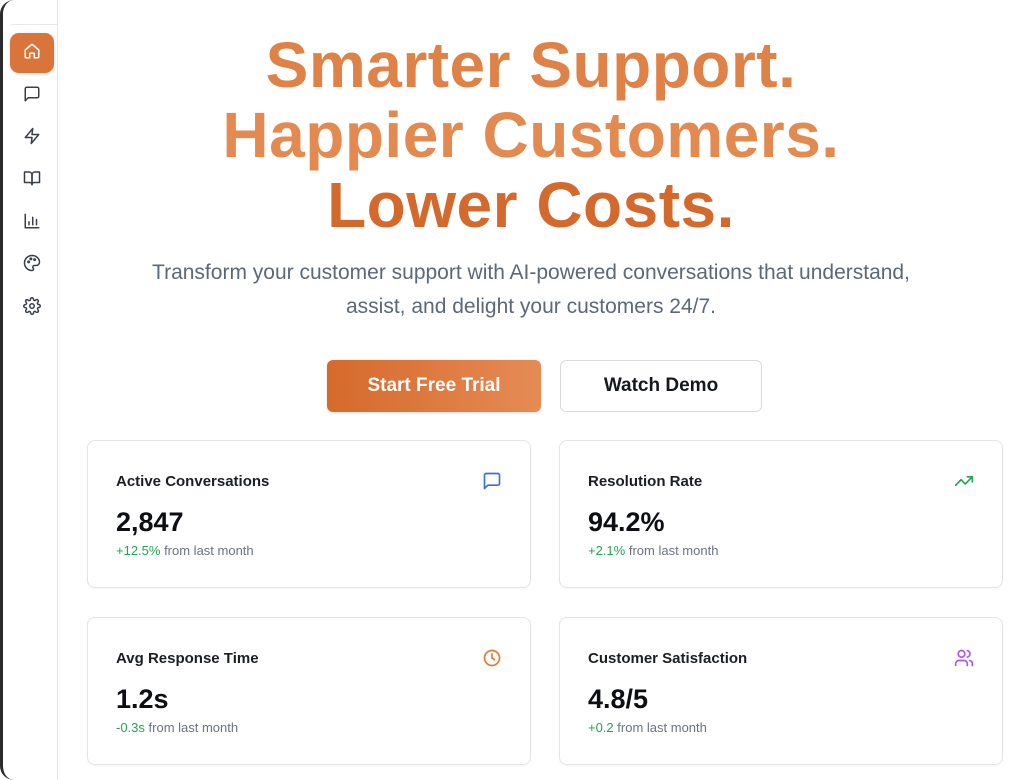 The width and height of the screenshot is (1032, 780). Describe the element at coordinates (142, 699) in the screenshot. I see `stat-value: 1.2s` at that location.